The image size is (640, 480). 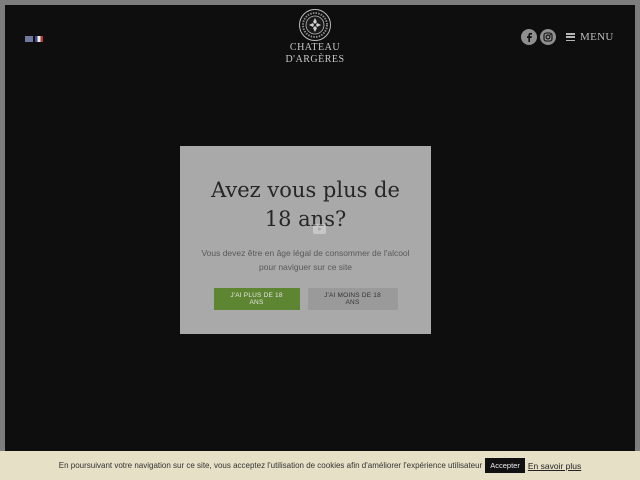 I want to click on logo-line-1: CHATEAU, so click(x=315, y=47).